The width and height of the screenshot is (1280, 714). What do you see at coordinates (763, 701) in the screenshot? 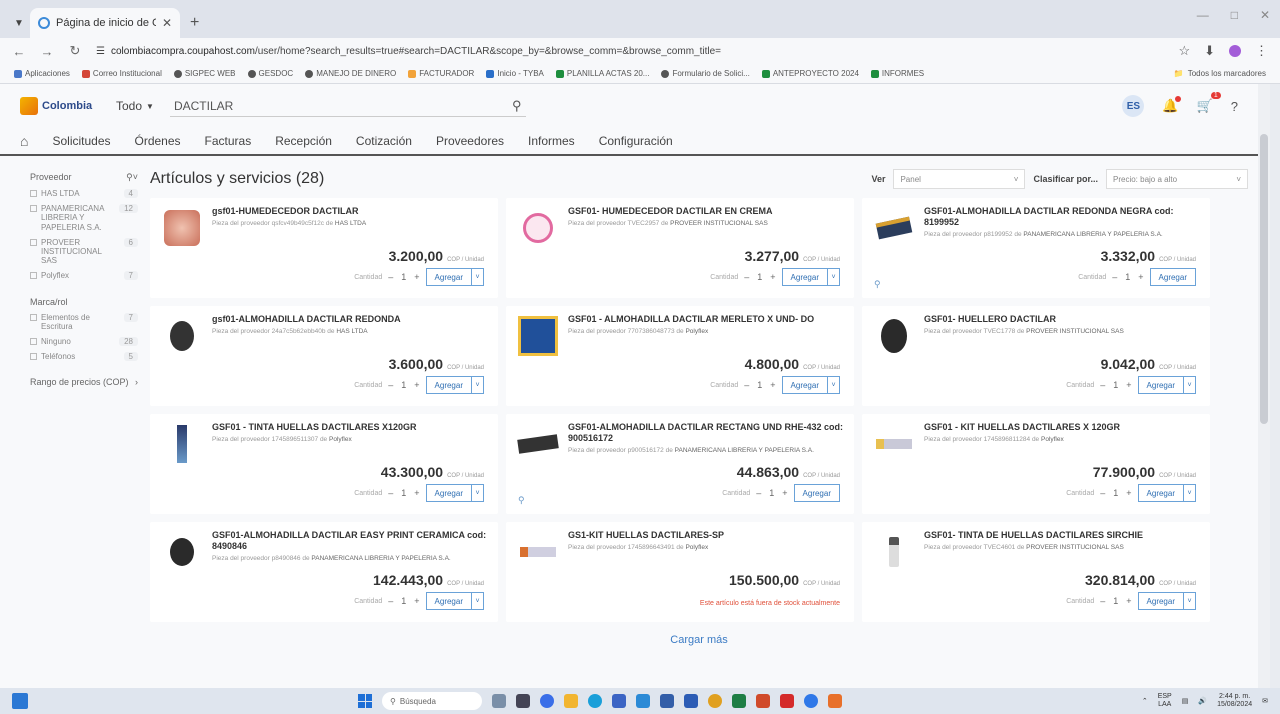
I see `powerpoint-icon` at bounding box center [763, 701].